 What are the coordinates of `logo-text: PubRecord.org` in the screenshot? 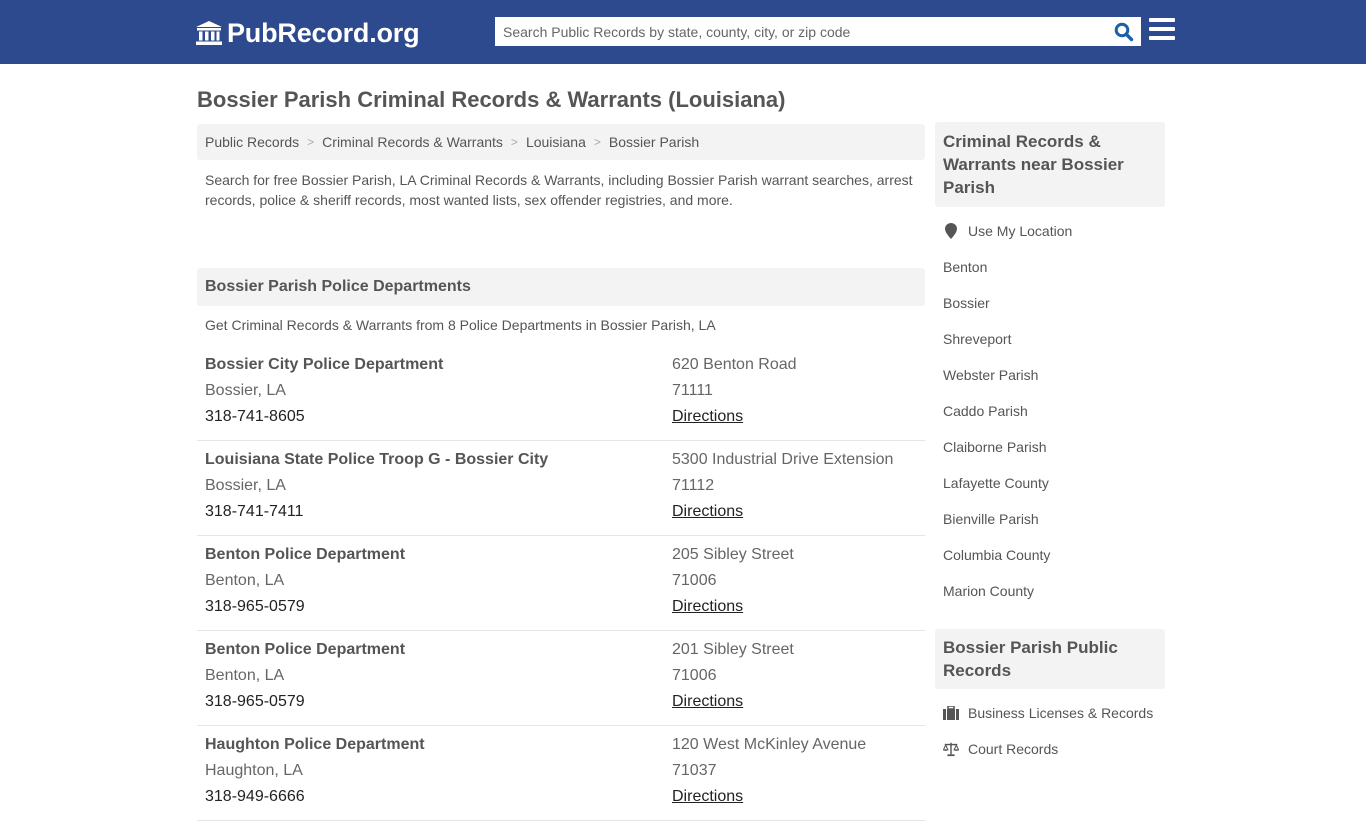 It's located at (323, 32).